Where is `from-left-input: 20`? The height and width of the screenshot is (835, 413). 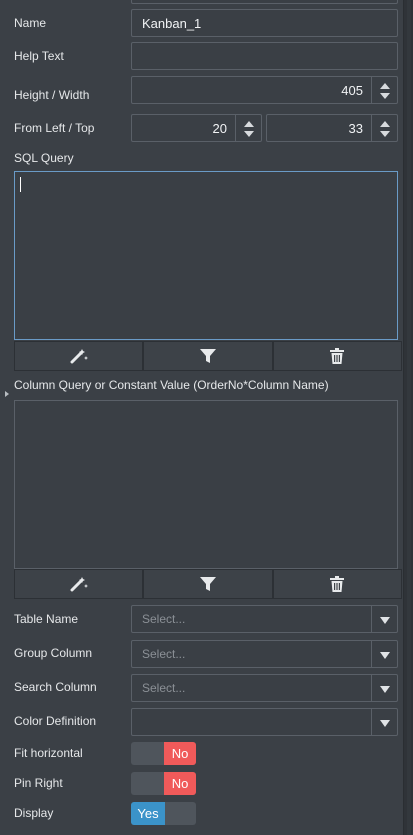 from-left-input: 20 is located at coordinates (196, 128).